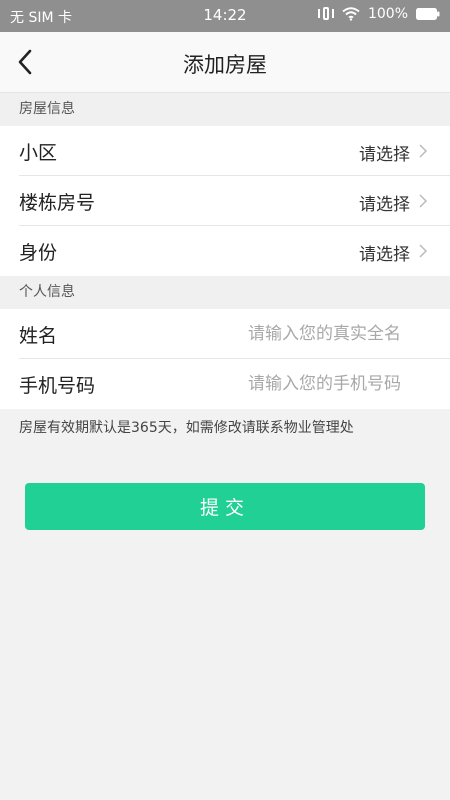 The image size is (450, 800). Describe the element at coordinates (57, 203) in the screenshot. I see `row-label: 楼栋房号` at that location.